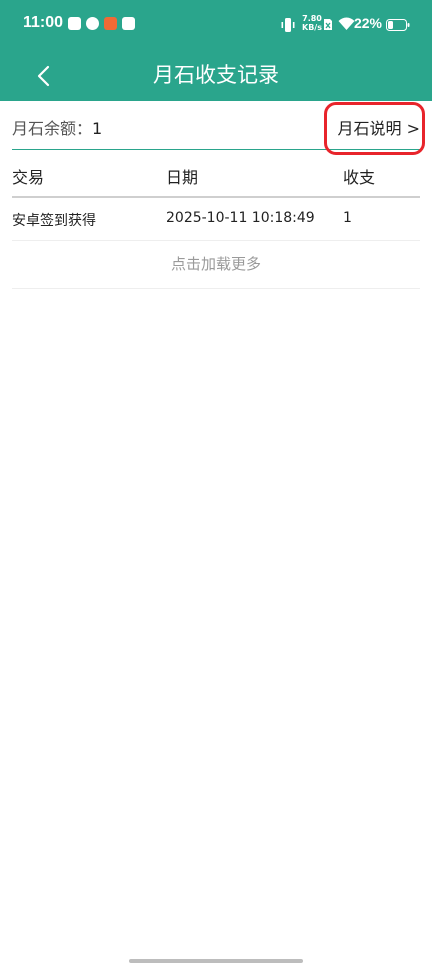  Describe the element at coordinates (92, 23) in the screenshot. I see `app-notification-icon` at that location.